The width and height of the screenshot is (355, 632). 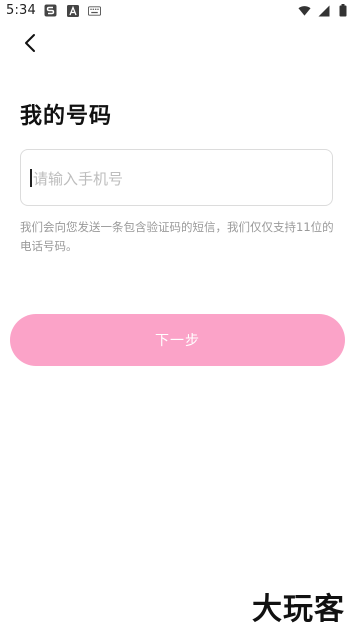 I want to click on battery-icon, so click(x=342, y=10).